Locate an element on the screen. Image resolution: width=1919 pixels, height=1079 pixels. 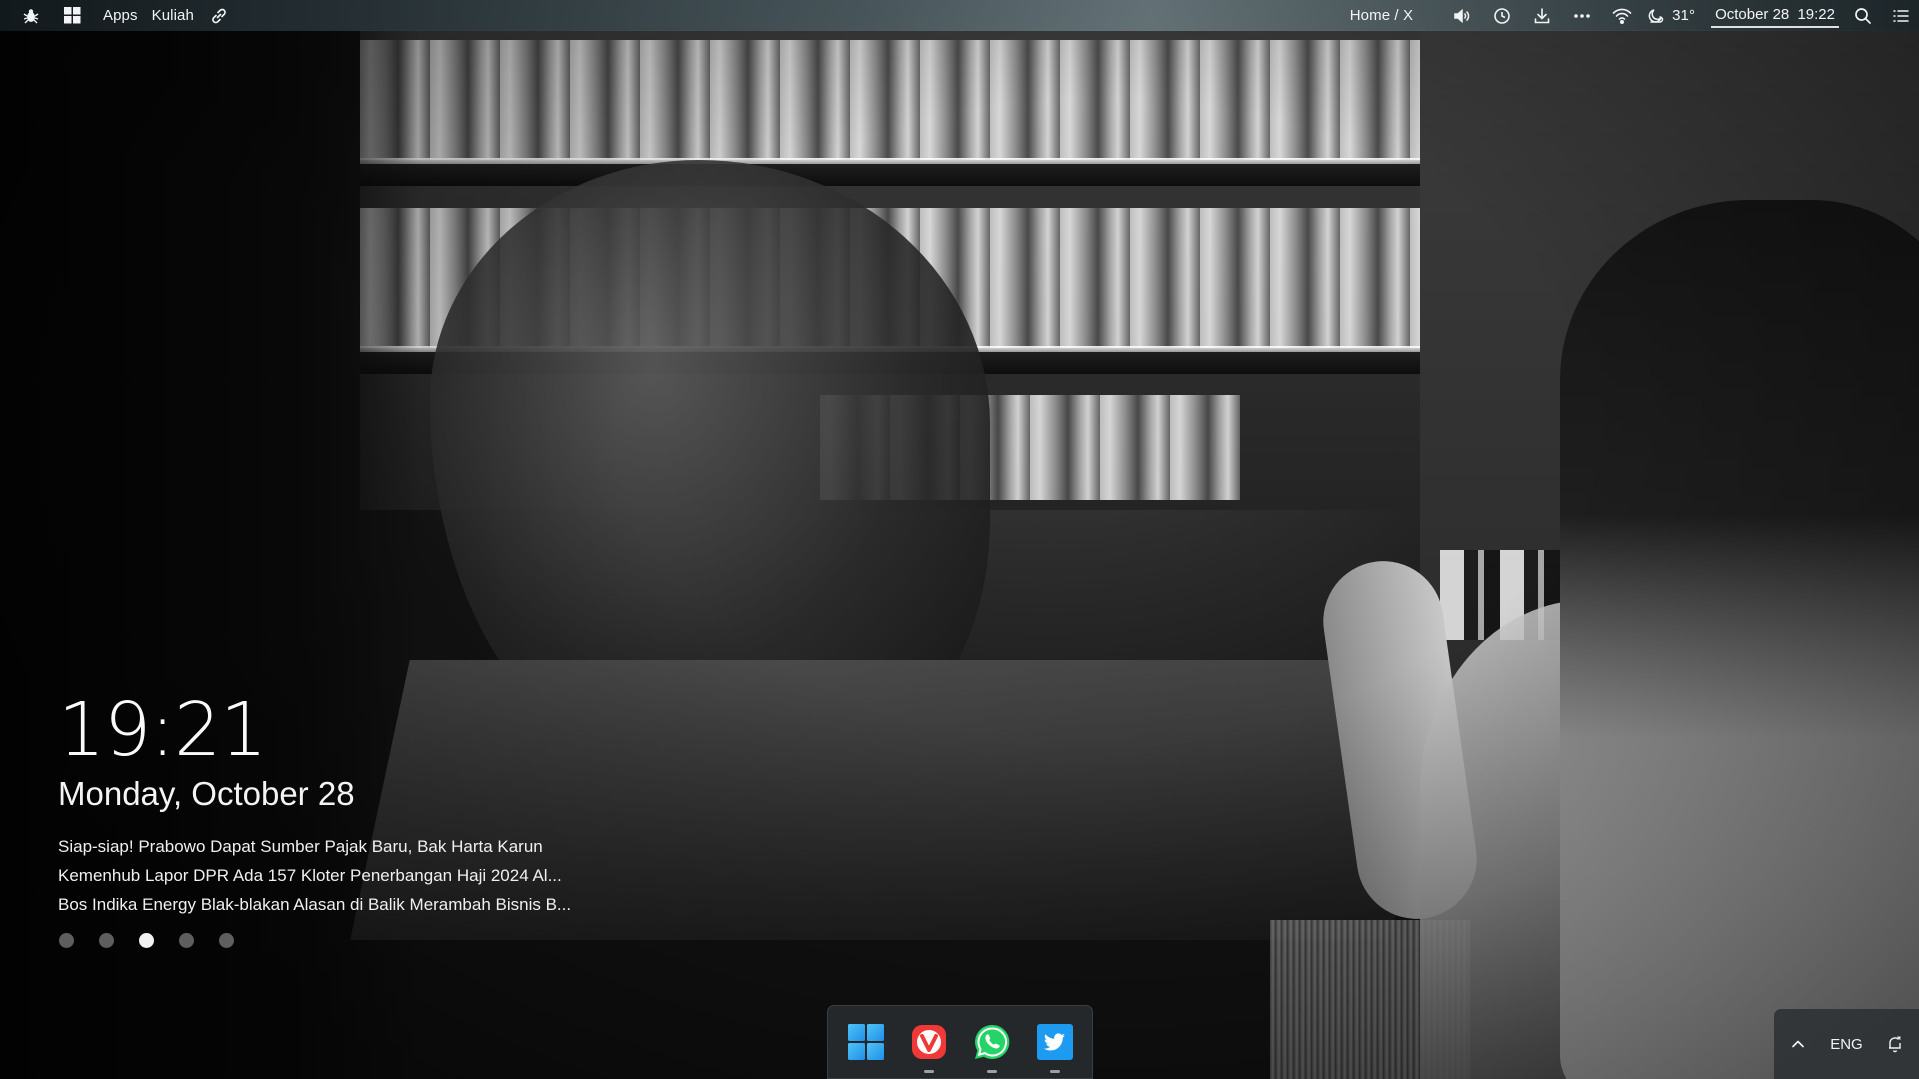
kuliah-menu-button: Kuliah is located at coordinates (173, 15).